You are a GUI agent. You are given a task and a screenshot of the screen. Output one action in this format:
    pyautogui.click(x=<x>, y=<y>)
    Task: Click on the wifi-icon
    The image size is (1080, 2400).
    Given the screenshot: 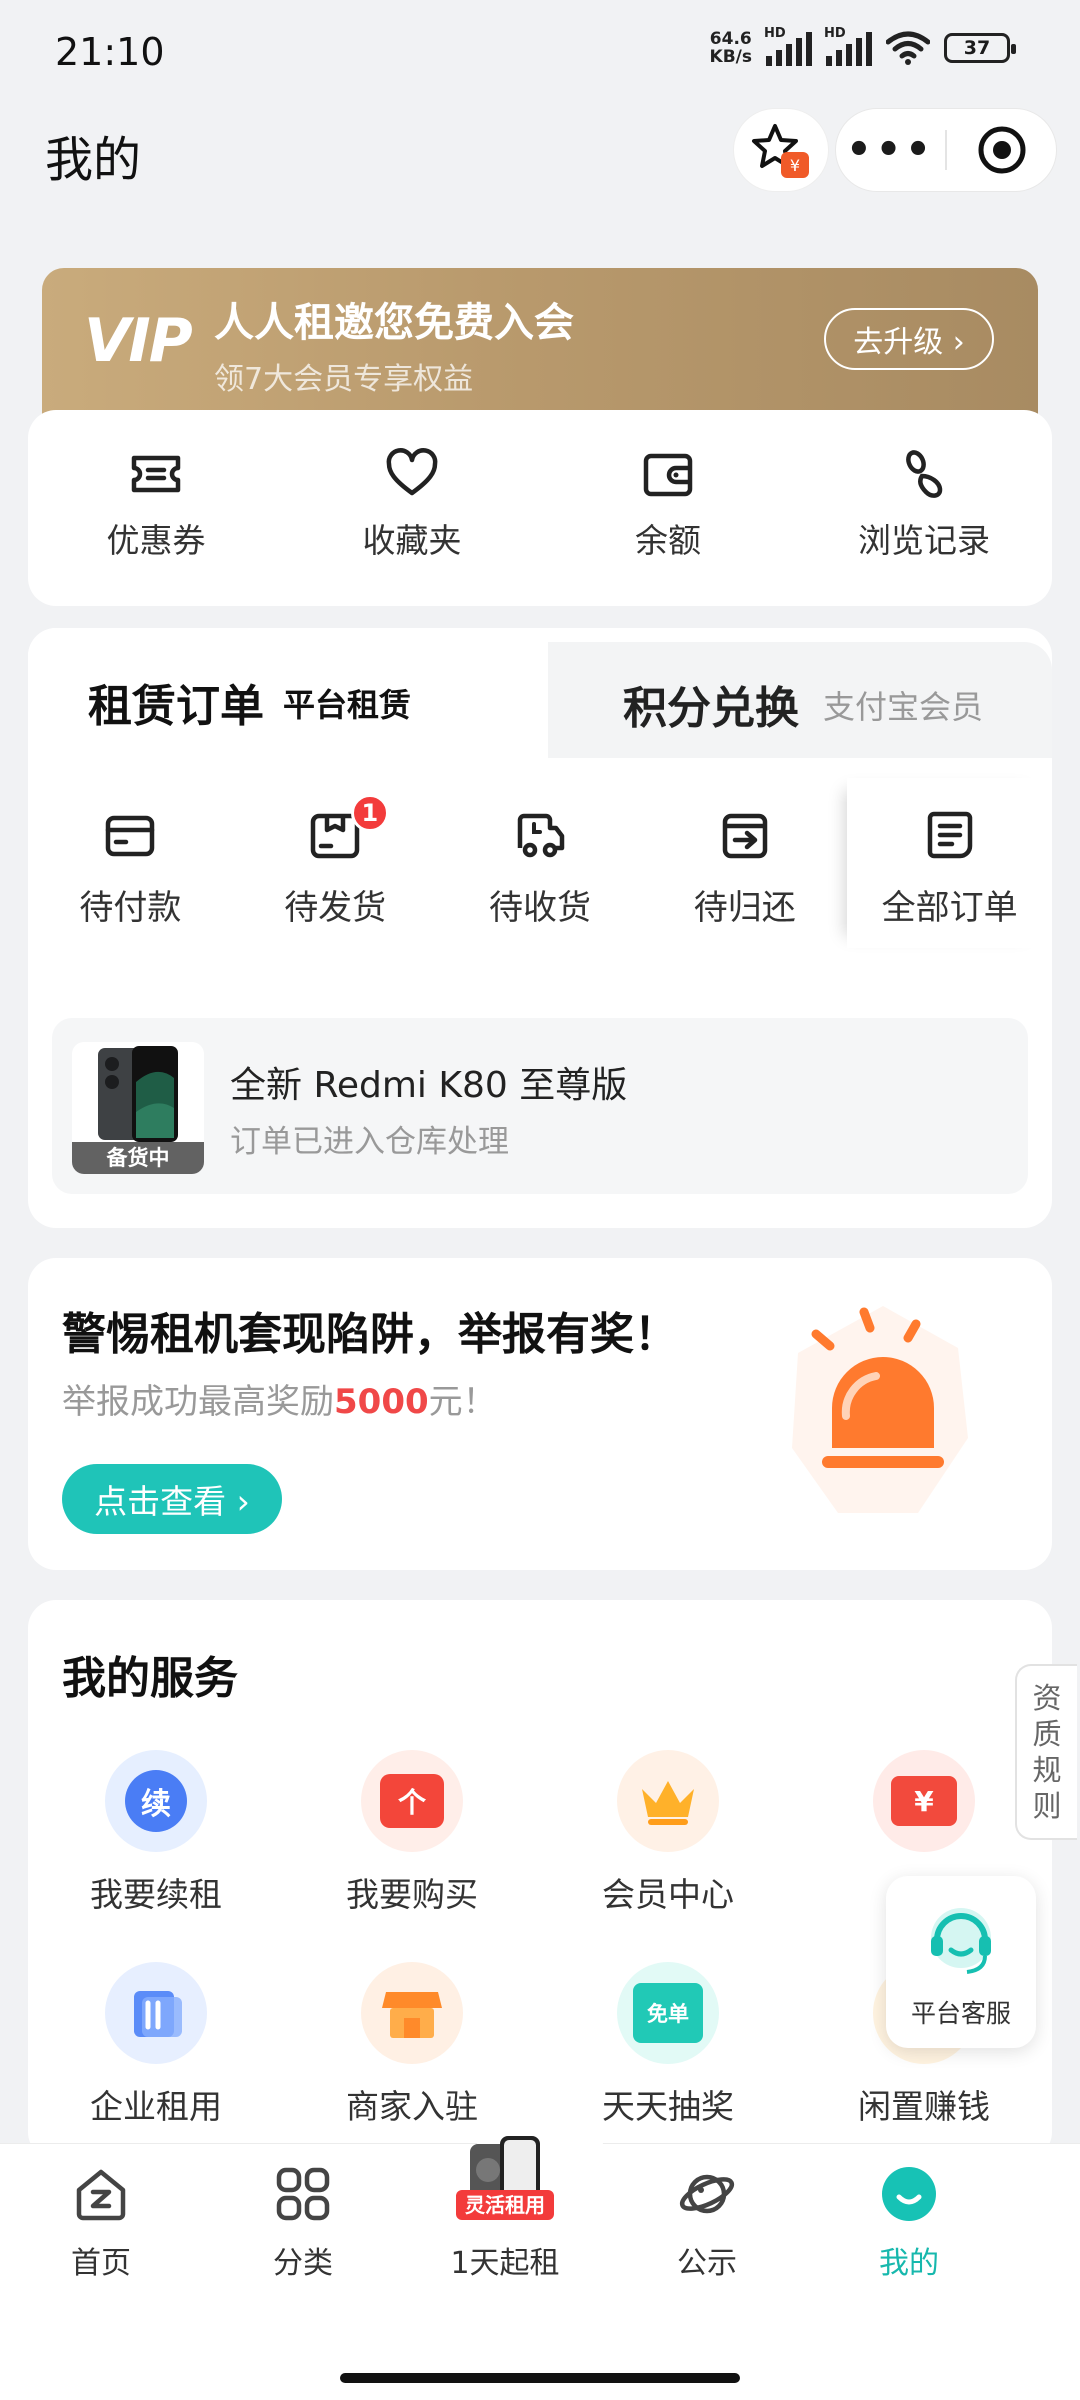 What is the action you would take?
    pyautogui.click(x=908, y=48)
    